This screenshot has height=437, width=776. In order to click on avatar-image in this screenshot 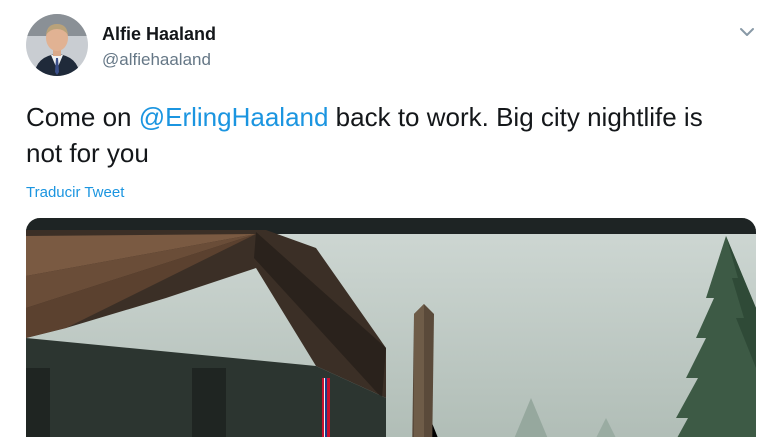, I will do `click(57, 45)`.